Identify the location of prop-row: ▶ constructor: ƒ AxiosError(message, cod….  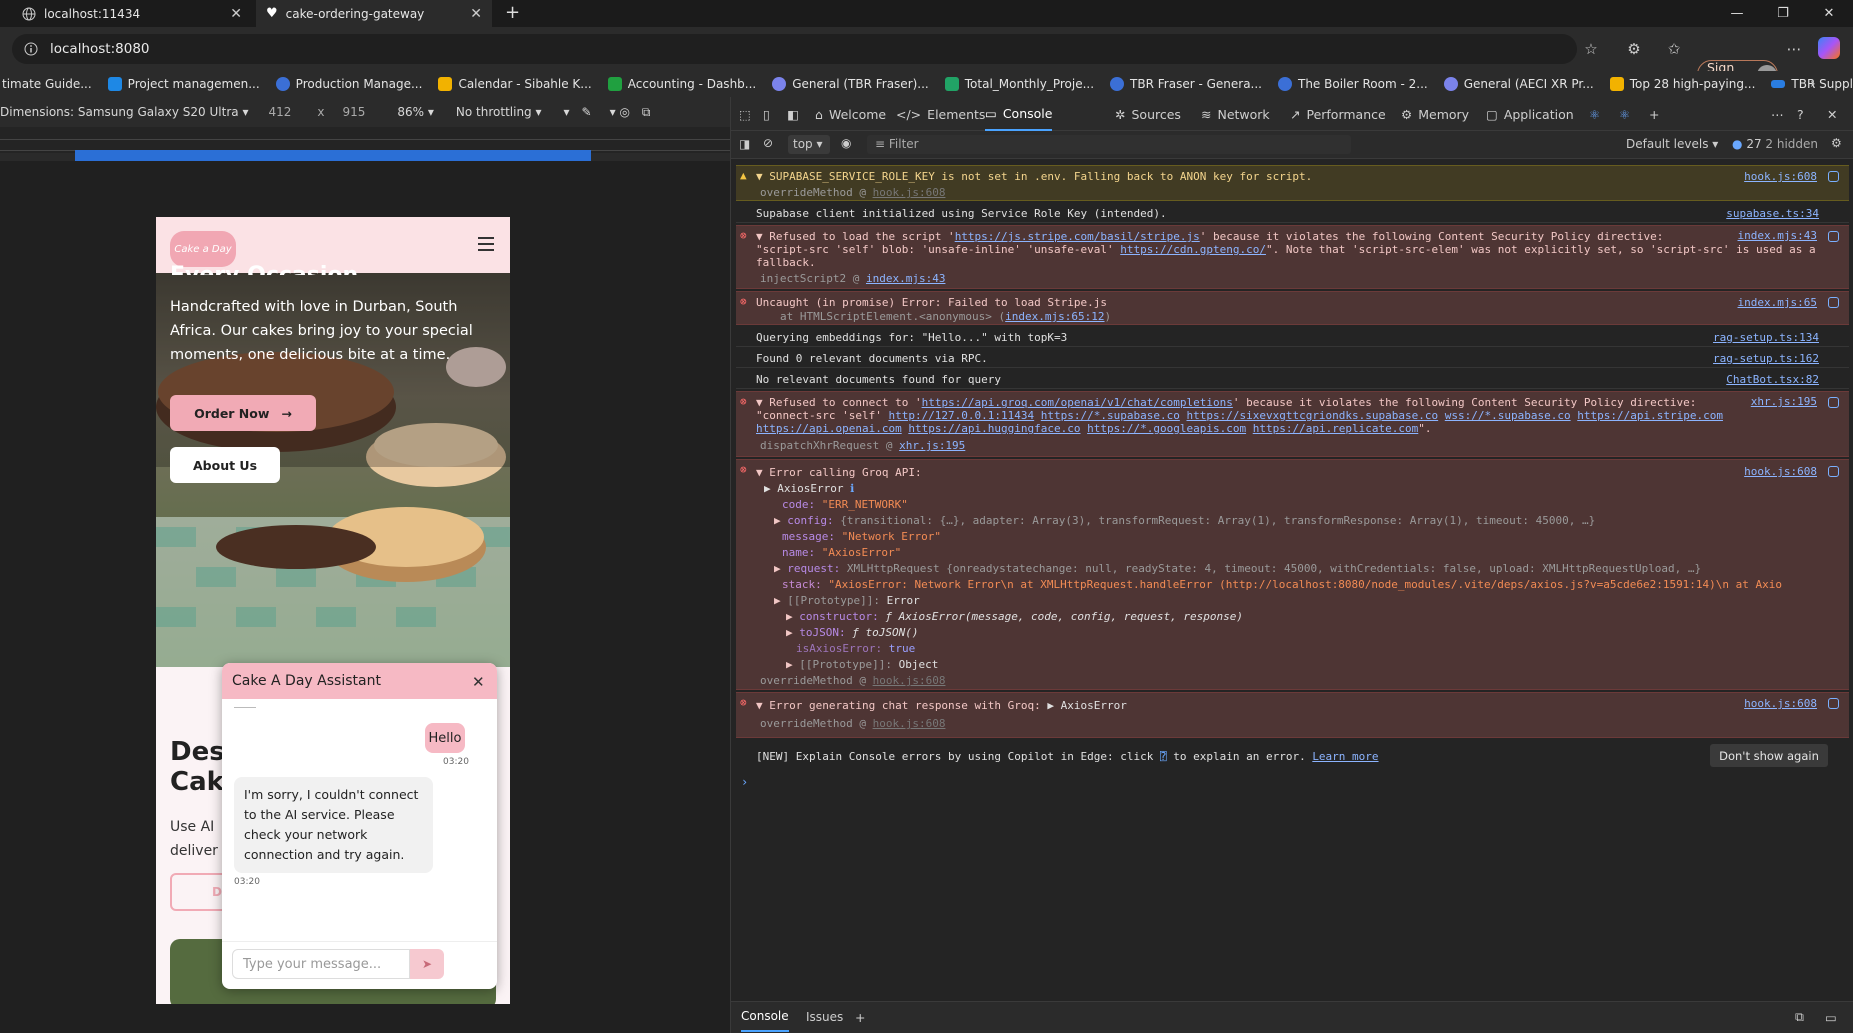
(1014, 616).